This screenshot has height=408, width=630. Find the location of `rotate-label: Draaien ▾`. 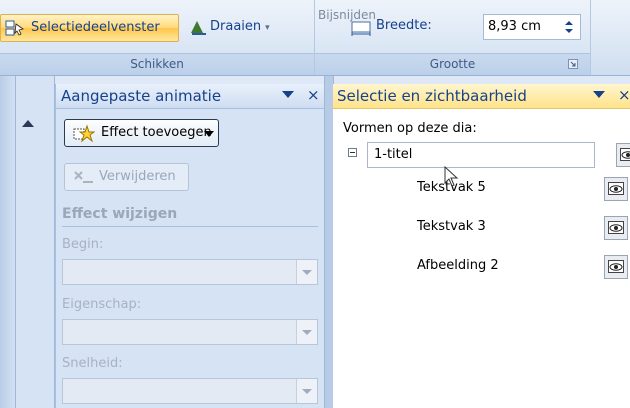

rotate-label: Draaien ▾ is located at coordinates (240, 26).